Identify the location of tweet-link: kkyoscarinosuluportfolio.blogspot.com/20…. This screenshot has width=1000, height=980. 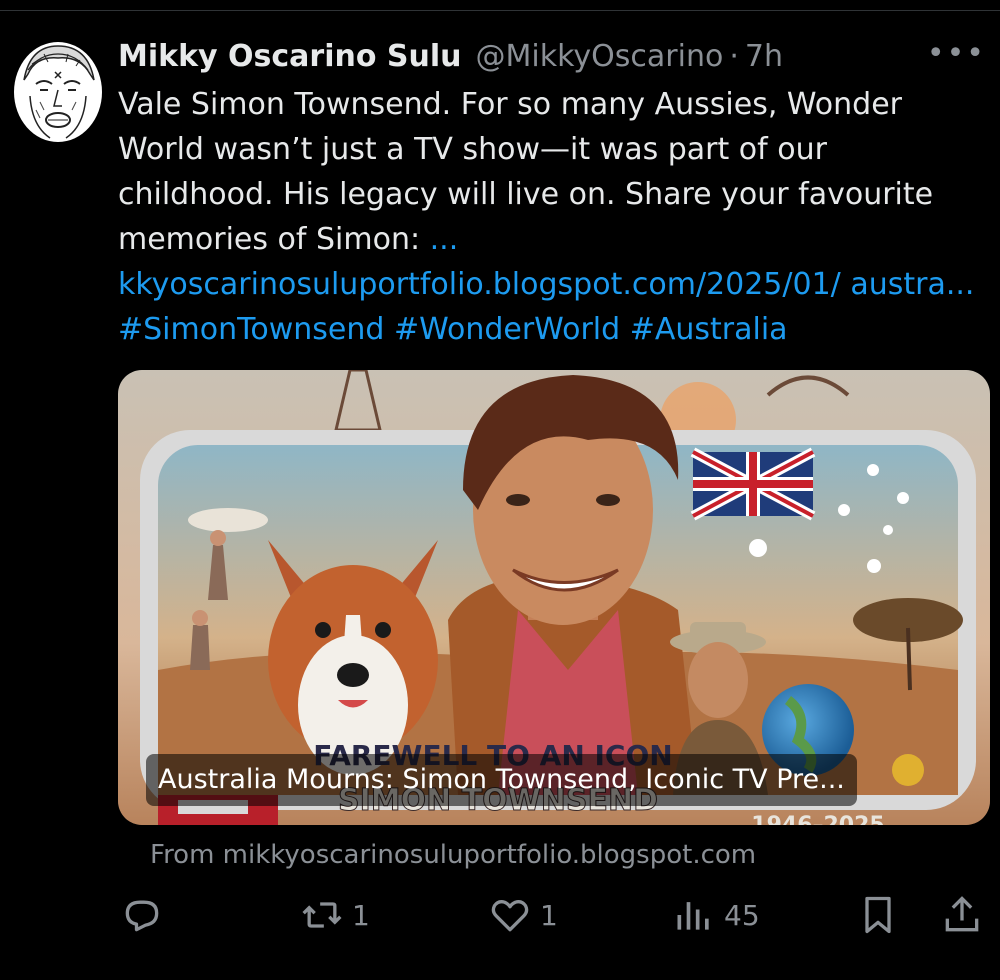
(546, 284).